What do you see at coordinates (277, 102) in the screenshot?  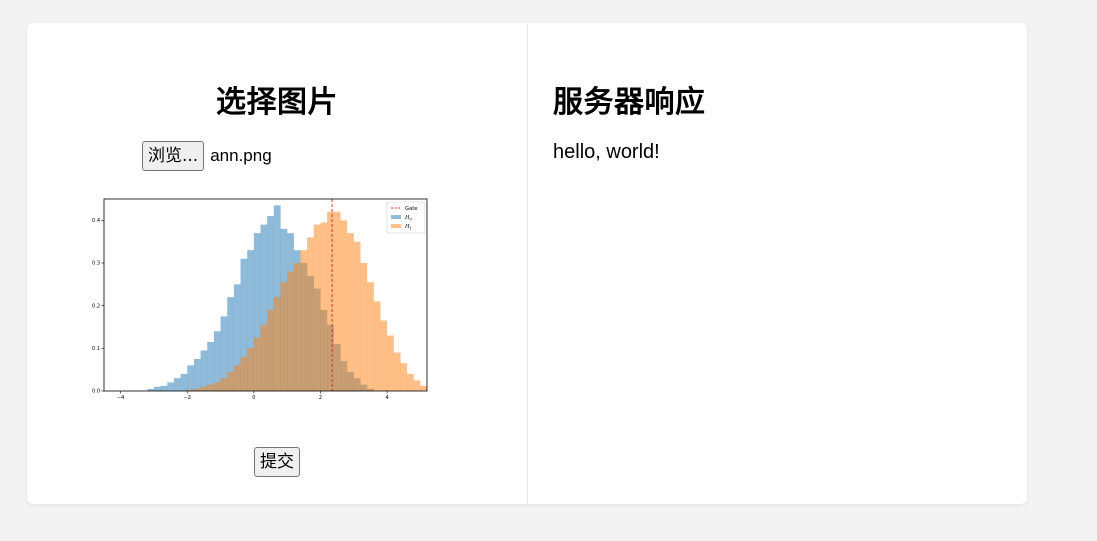 I see `upload-title: 选择图片` at bounding box center [277, 102].